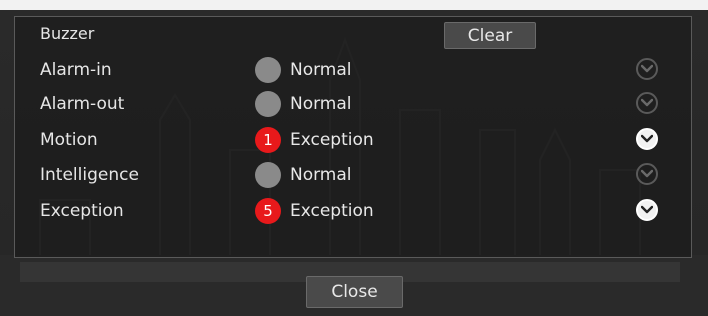 This screenshot has height=316, width=708. Describe the element at coordinates (76, 70) in the screenshot. I see `alarm-type-label: Alarm-in` at that location.